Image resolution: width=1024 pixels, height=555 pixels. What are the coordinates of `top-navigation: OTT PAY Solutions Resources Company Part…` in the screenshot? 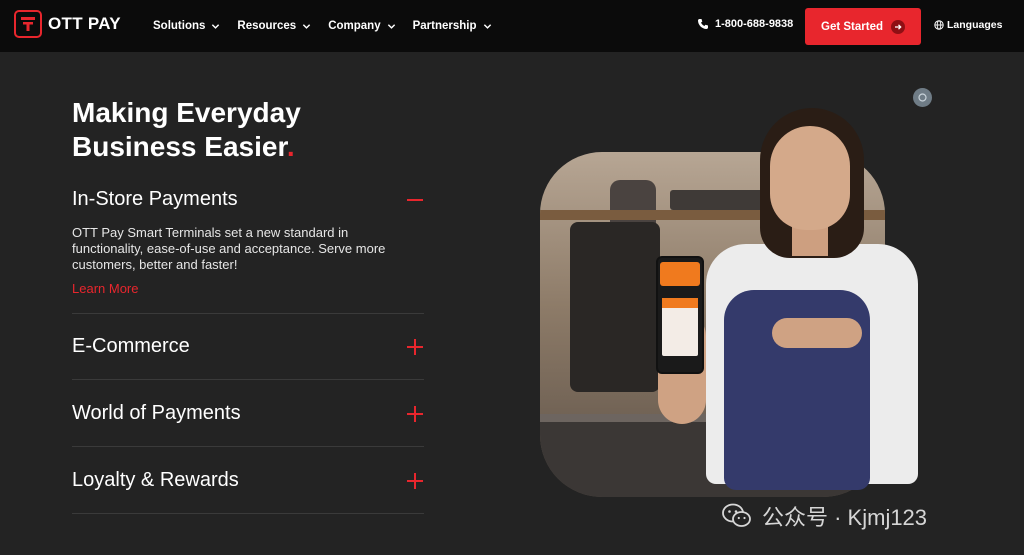 It's located at (512, 26).